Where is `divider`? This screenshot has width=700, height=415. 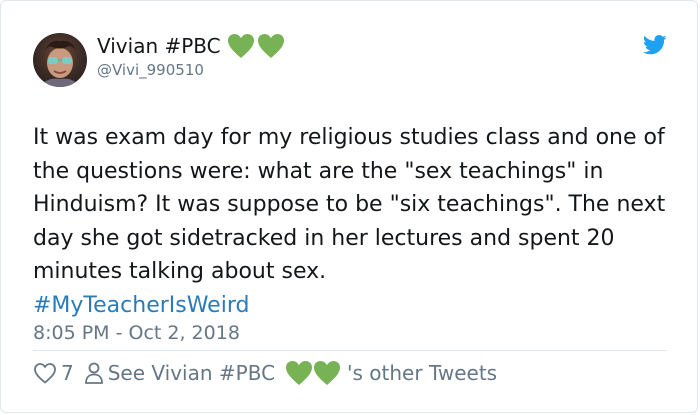 divider is located at coordinates (350, 350).